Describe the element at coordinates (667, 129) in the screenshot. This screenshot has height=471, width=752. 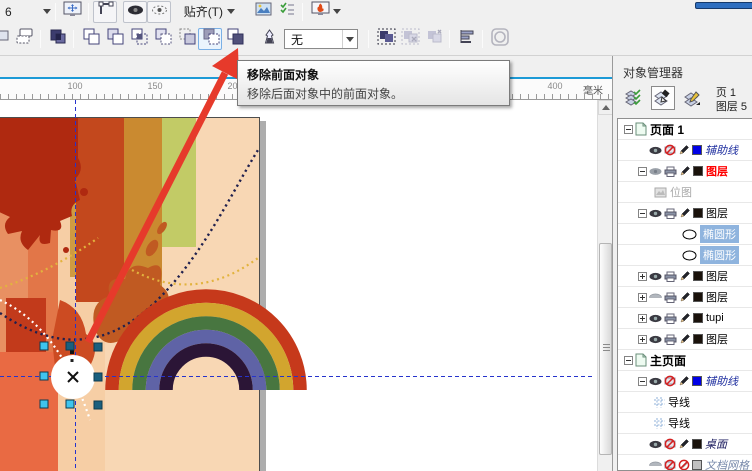
I see `page-label: 页面 1` at that location.